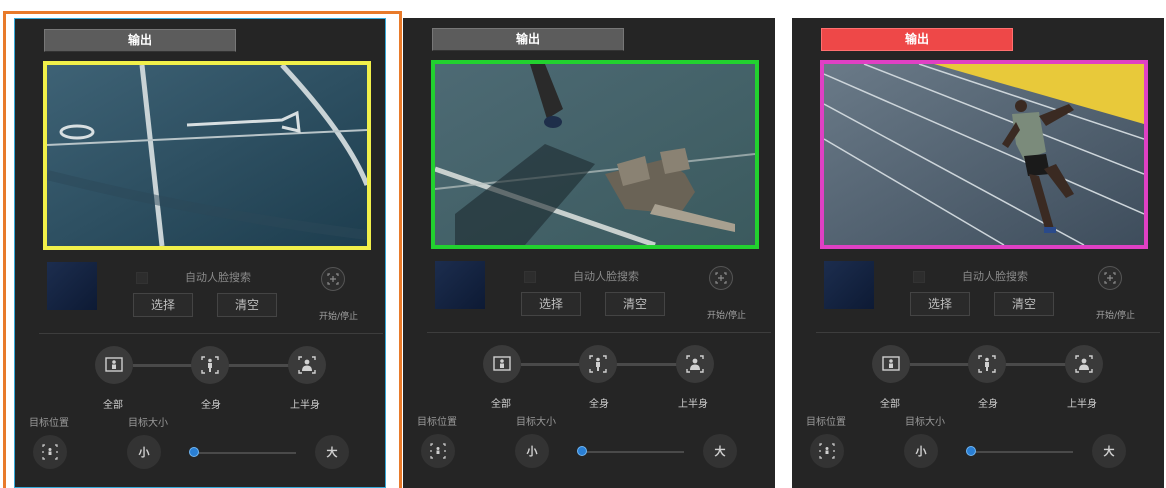 The height and width of the screenshot is (488, 1166). I want to click on sprinter-image, so click(984, 154).